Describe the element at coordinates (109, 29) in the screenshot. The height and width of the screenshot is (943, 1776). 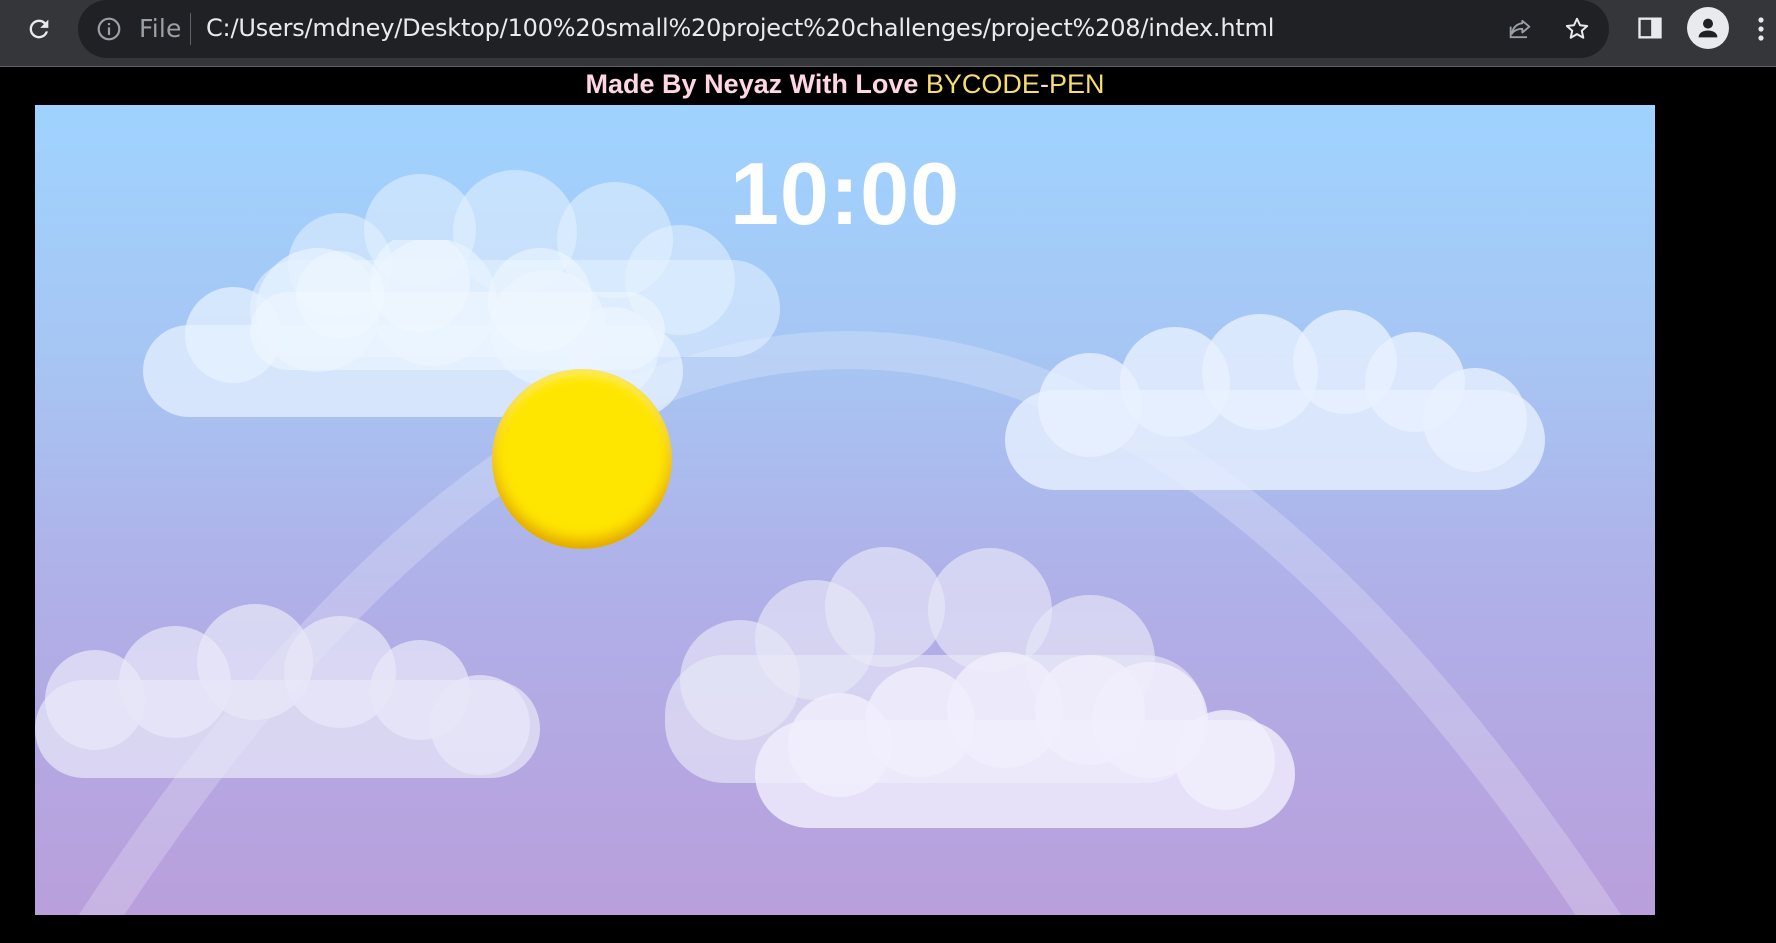
I see `info-icon` at that location.